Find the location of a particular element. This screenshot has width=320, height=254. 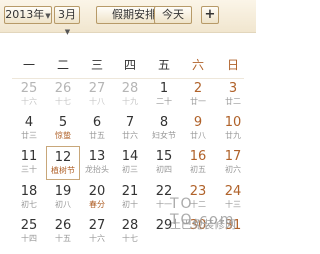

day-cell: 7 廿六 is located at coordinates (130, 129).